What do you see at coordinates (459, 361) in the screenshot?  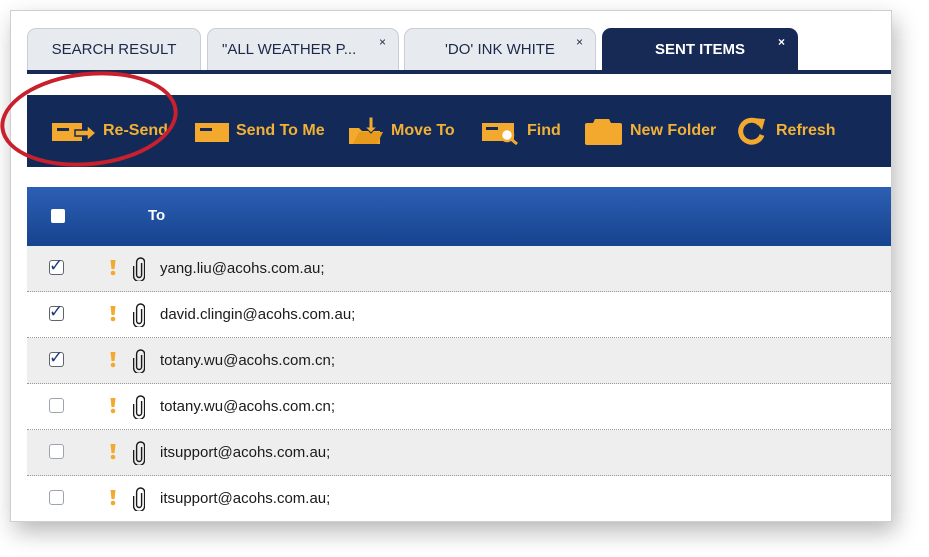 I see `table-row: ✓ totany.wu@acohs.com.cn;` at bounding box center [459, 361].